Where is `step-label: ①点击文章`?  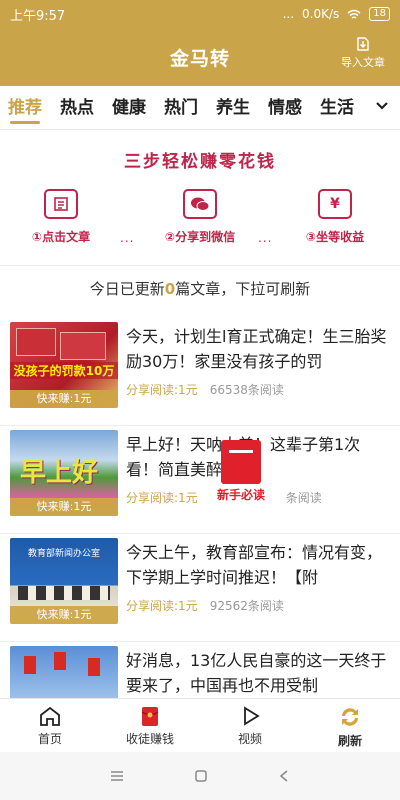
step-label: ①点击文章 is located at coordinates (61, 237).